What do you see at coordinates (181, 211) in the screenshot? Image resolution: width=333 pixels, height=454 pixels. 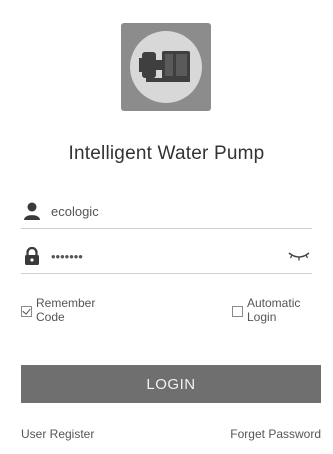 I see `username-input: ecologic` at bounding box center [181, 211].